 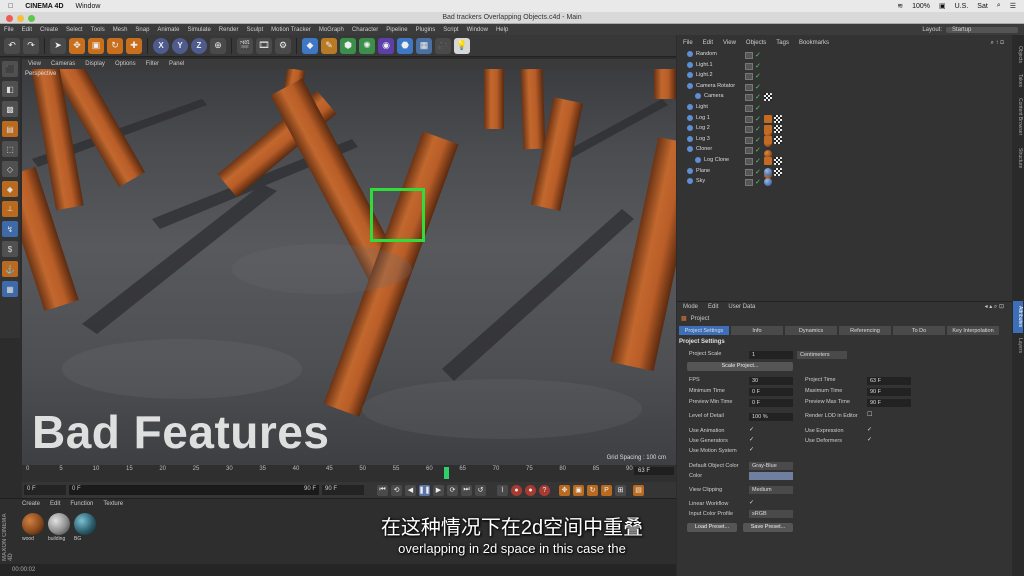 I want to click on app-menu: CINEMA 4D, so click(x=44, y=6).